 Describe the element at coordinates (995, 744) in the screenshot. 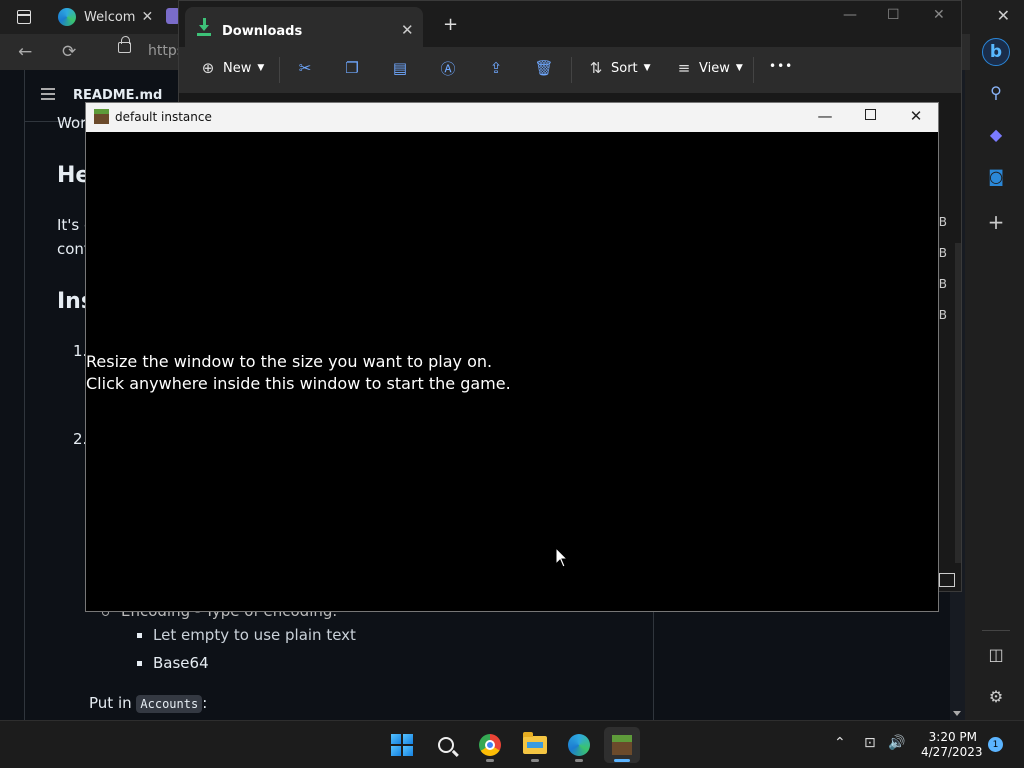

I see `notification-badge: 1` at that location.